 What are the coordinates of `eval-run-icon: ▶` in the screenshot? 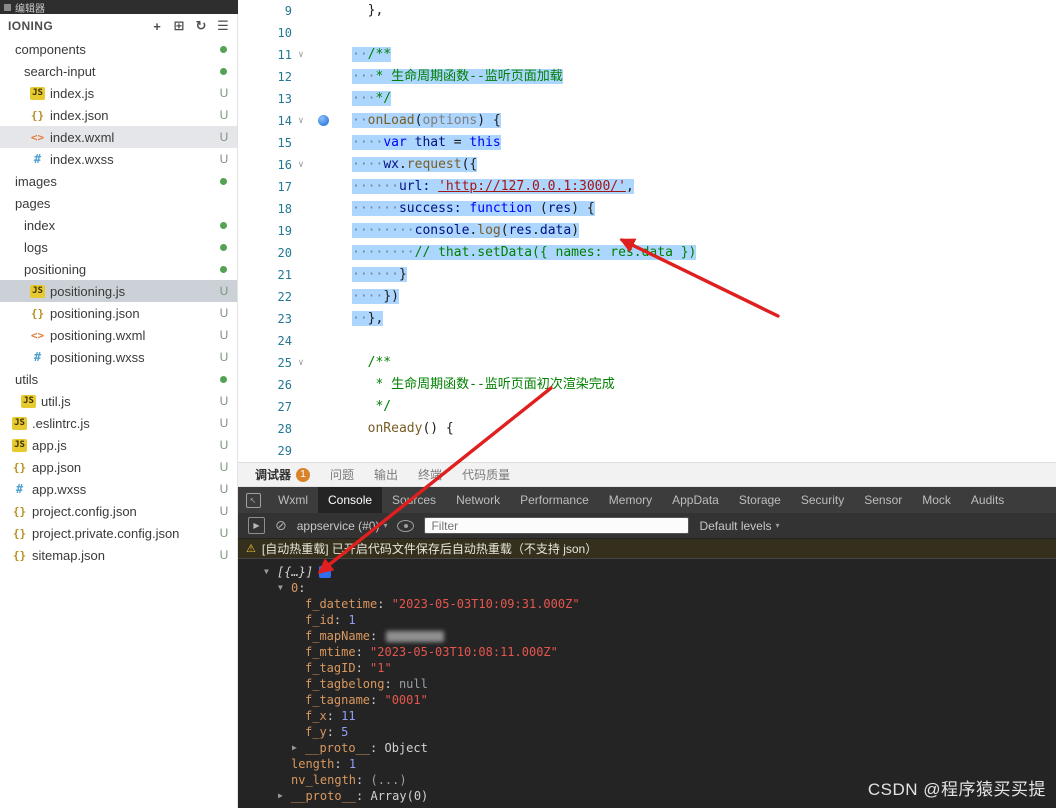 It's located at (256, 525).